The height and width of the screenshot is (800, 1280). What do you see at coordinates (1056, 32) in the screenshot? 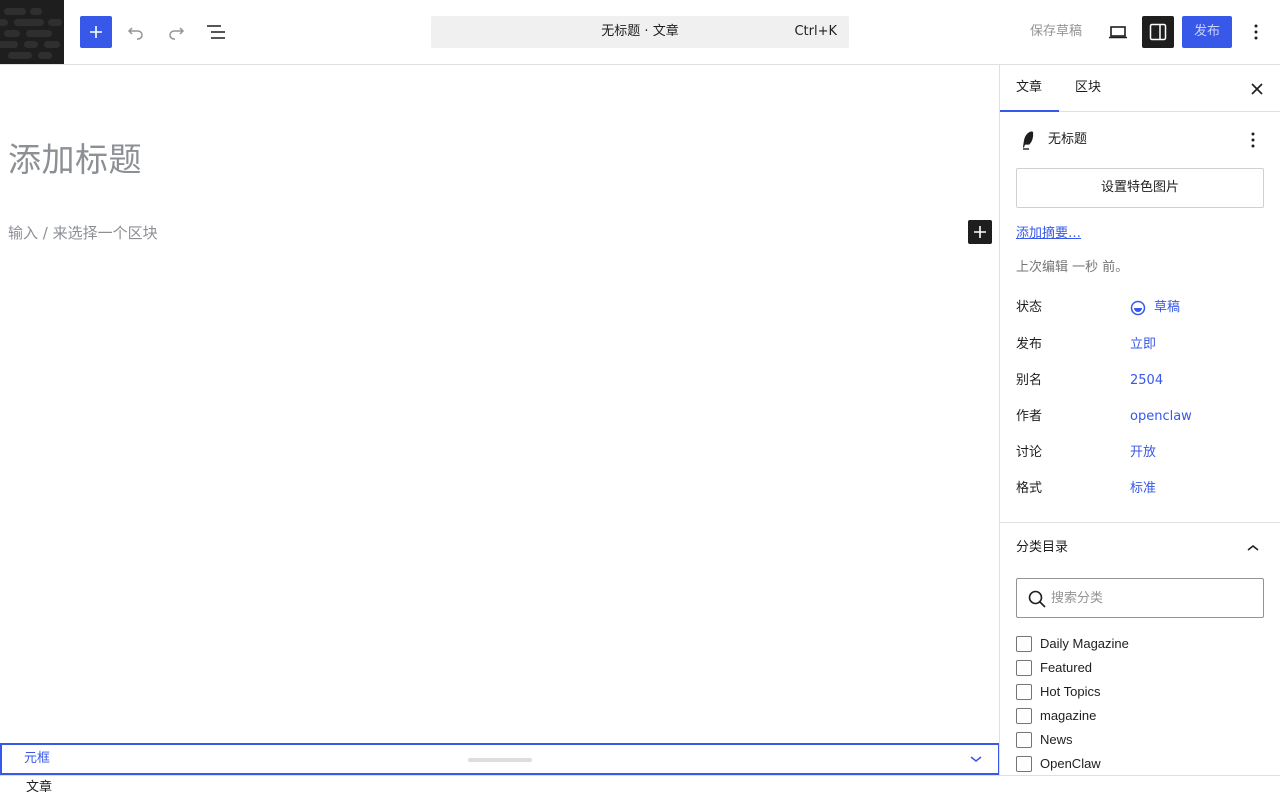
I see `save-draft-button: 保存草稿` at bounding box center [1056, 32].